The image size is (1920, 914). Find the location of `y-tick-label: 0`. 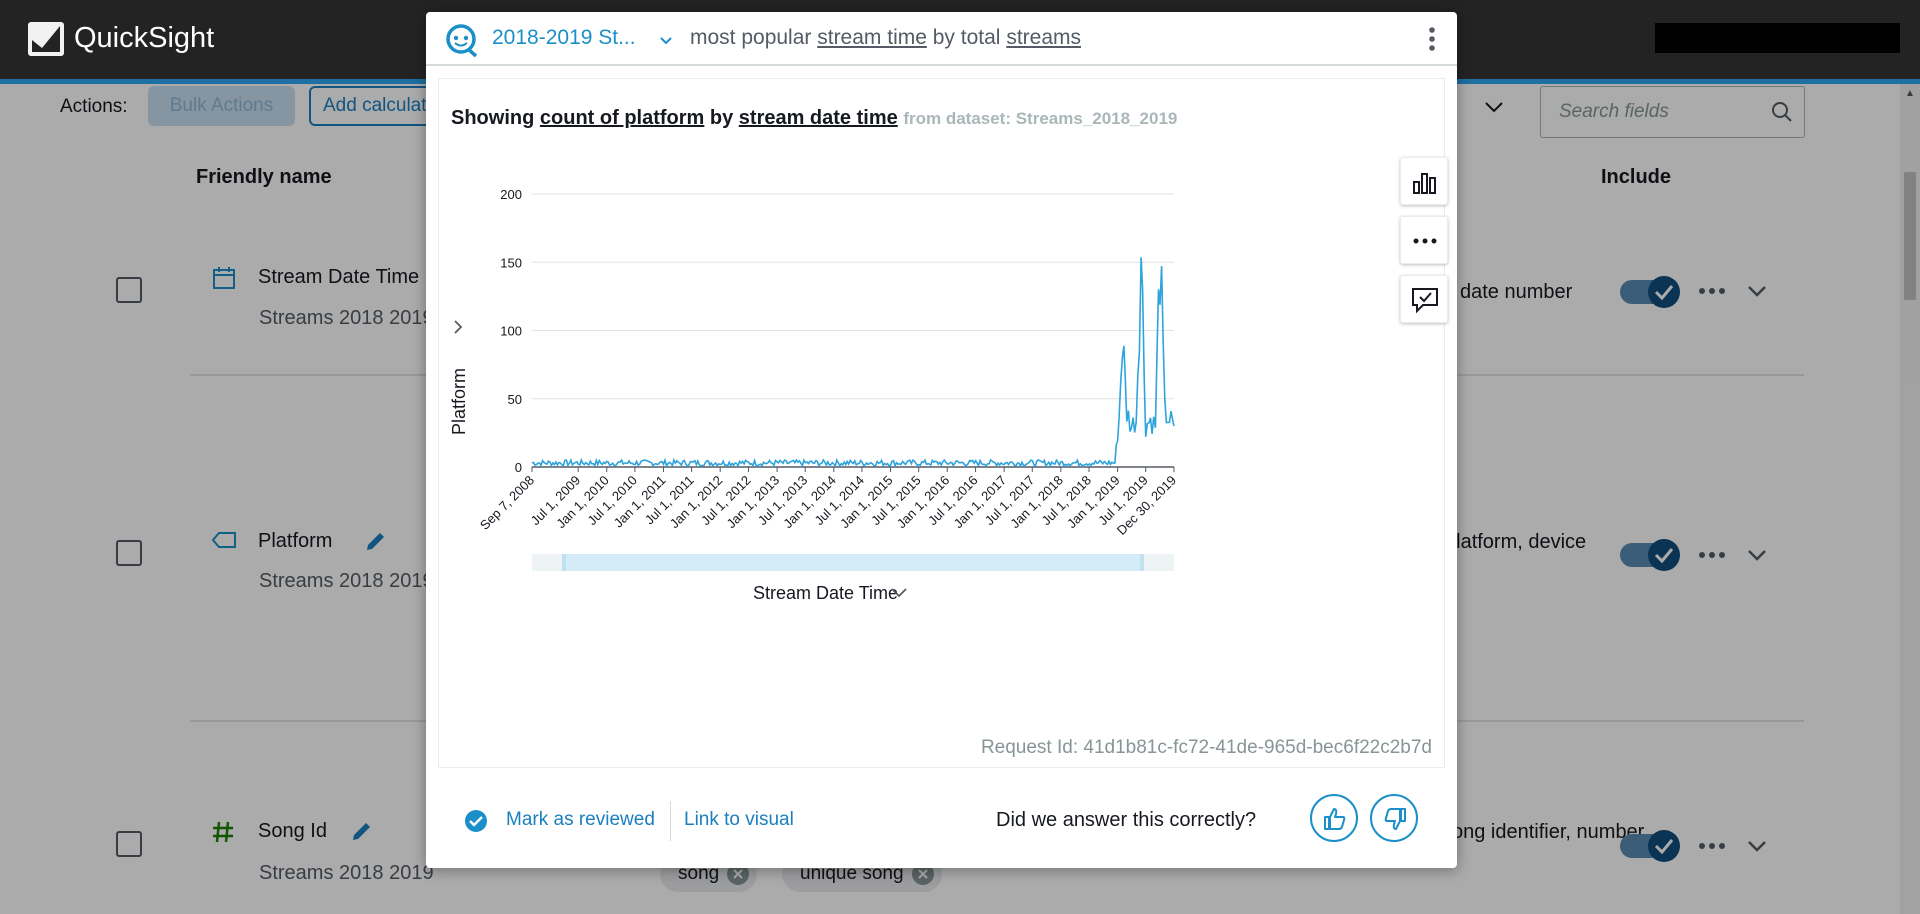

y-tick-label: 0 is located at coordinates (518, 467).